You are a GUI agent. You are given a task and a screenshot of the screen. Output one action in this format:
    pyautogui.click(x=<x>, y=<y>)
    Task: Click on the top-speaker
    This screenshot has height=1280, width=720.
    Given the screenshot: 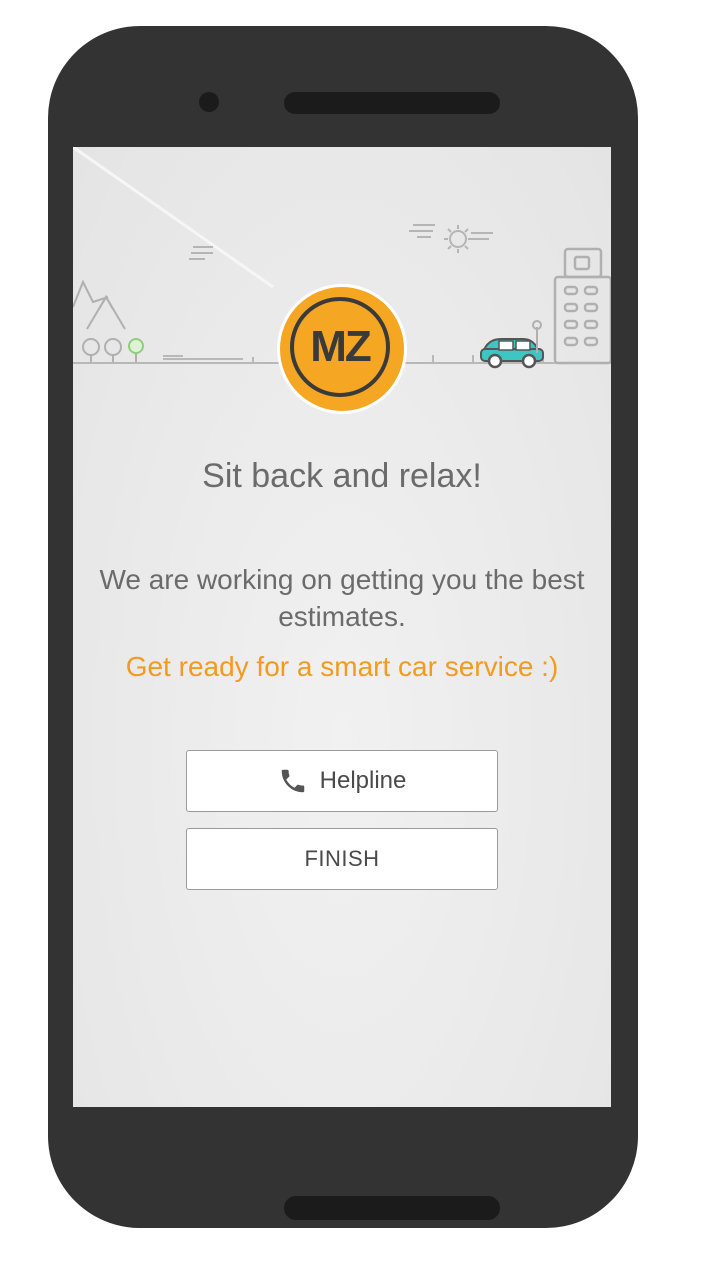 What is the action you would take?
    pyautogui.click(x=392, y=103)
    